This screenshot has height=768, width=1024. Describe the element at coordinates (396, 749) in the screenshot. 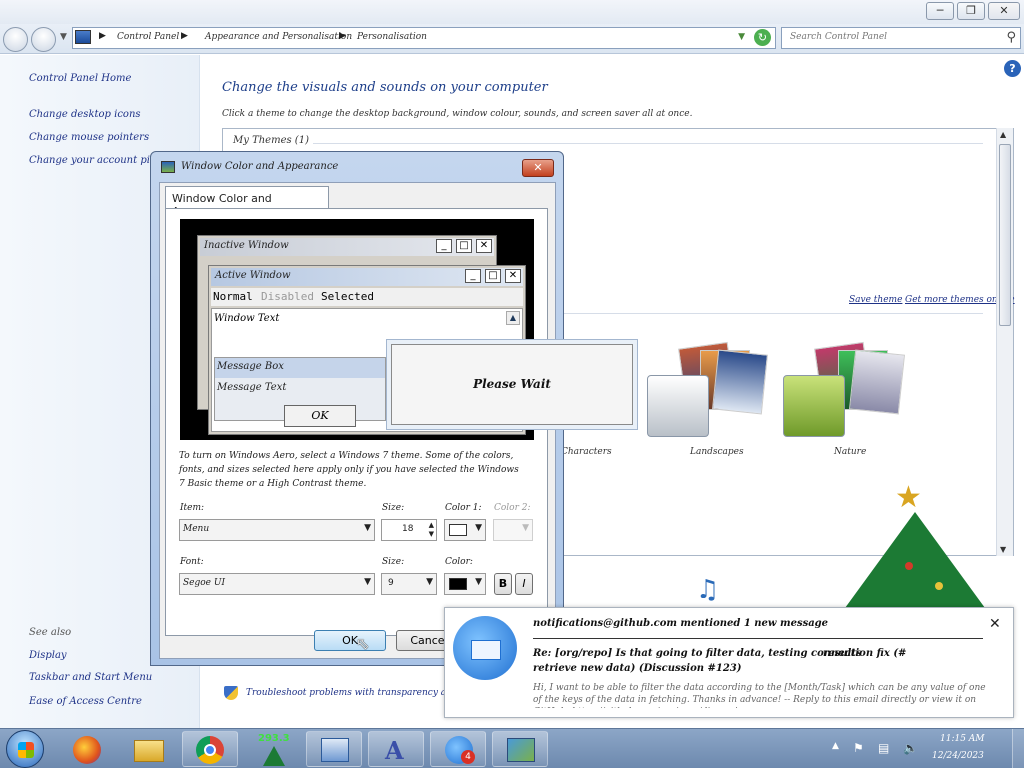

I see `taskbar-font-app: A` at that location.